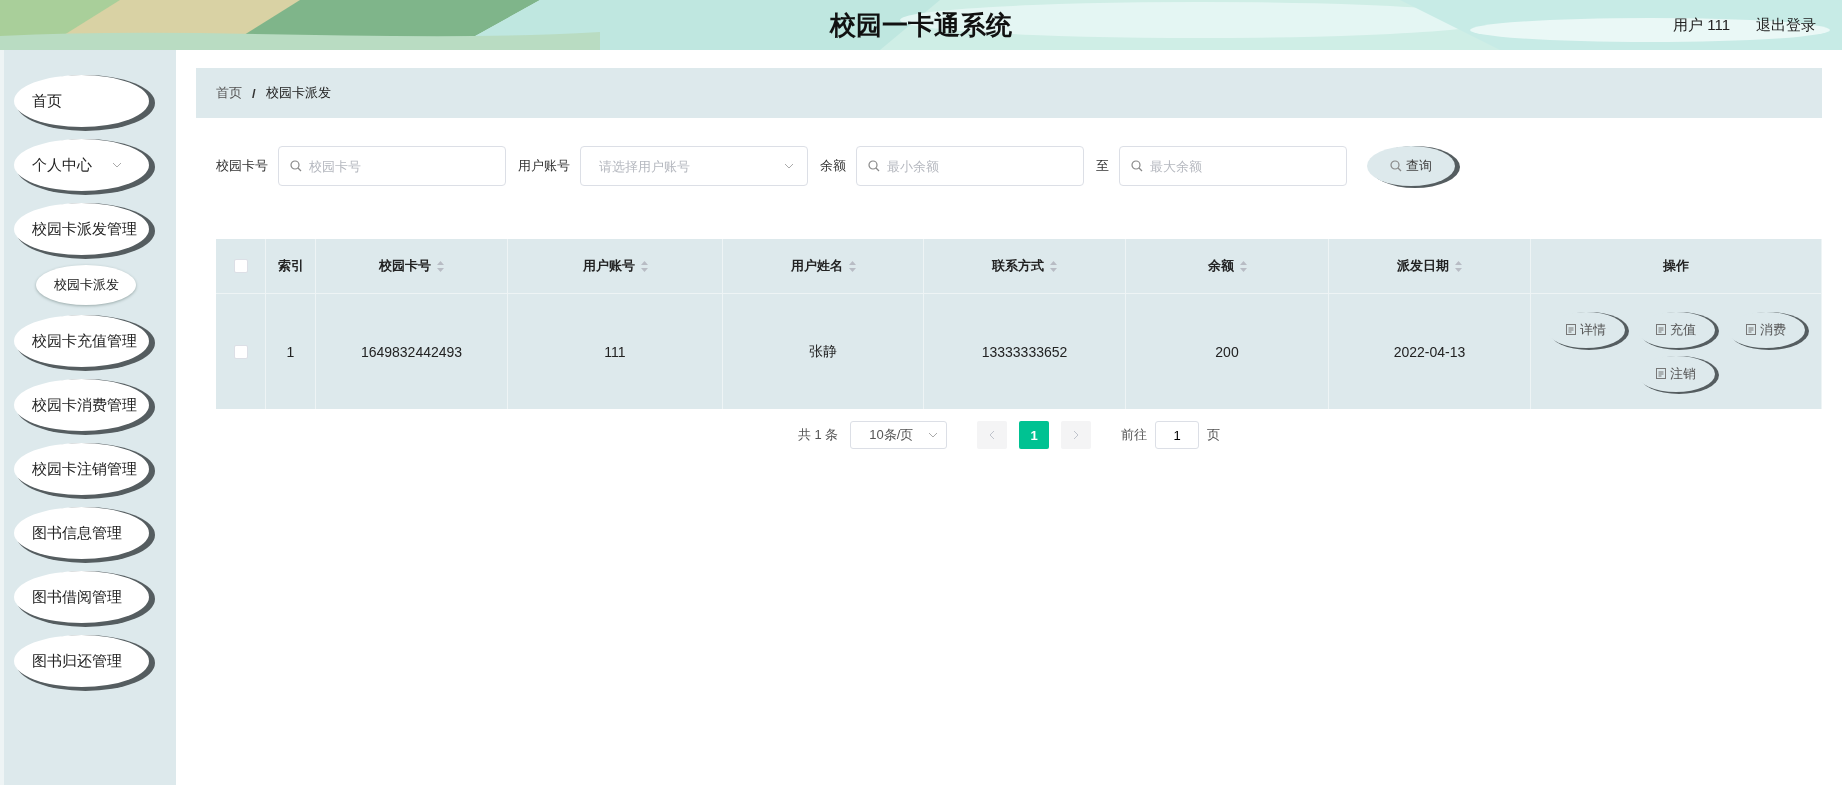 The image size is (1842, 785). What do you see at coordinates (240, 266) in the screenshot?
I see `select-all-checkbox` at bounding box center [240, 266].